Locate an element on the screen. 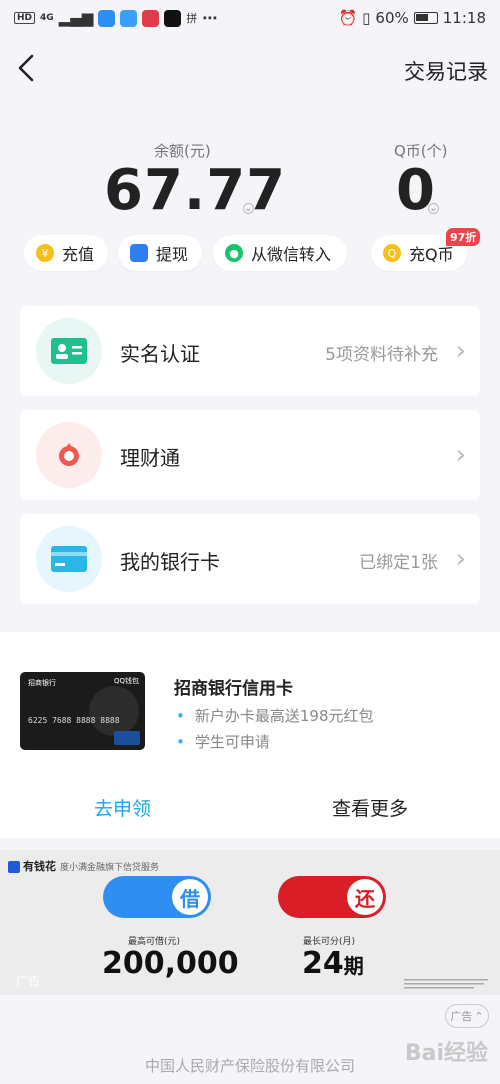 The width and height of the screenshot is (500, 1084). card-bank-name: 招商银行 is located at coordinates (42, 683).